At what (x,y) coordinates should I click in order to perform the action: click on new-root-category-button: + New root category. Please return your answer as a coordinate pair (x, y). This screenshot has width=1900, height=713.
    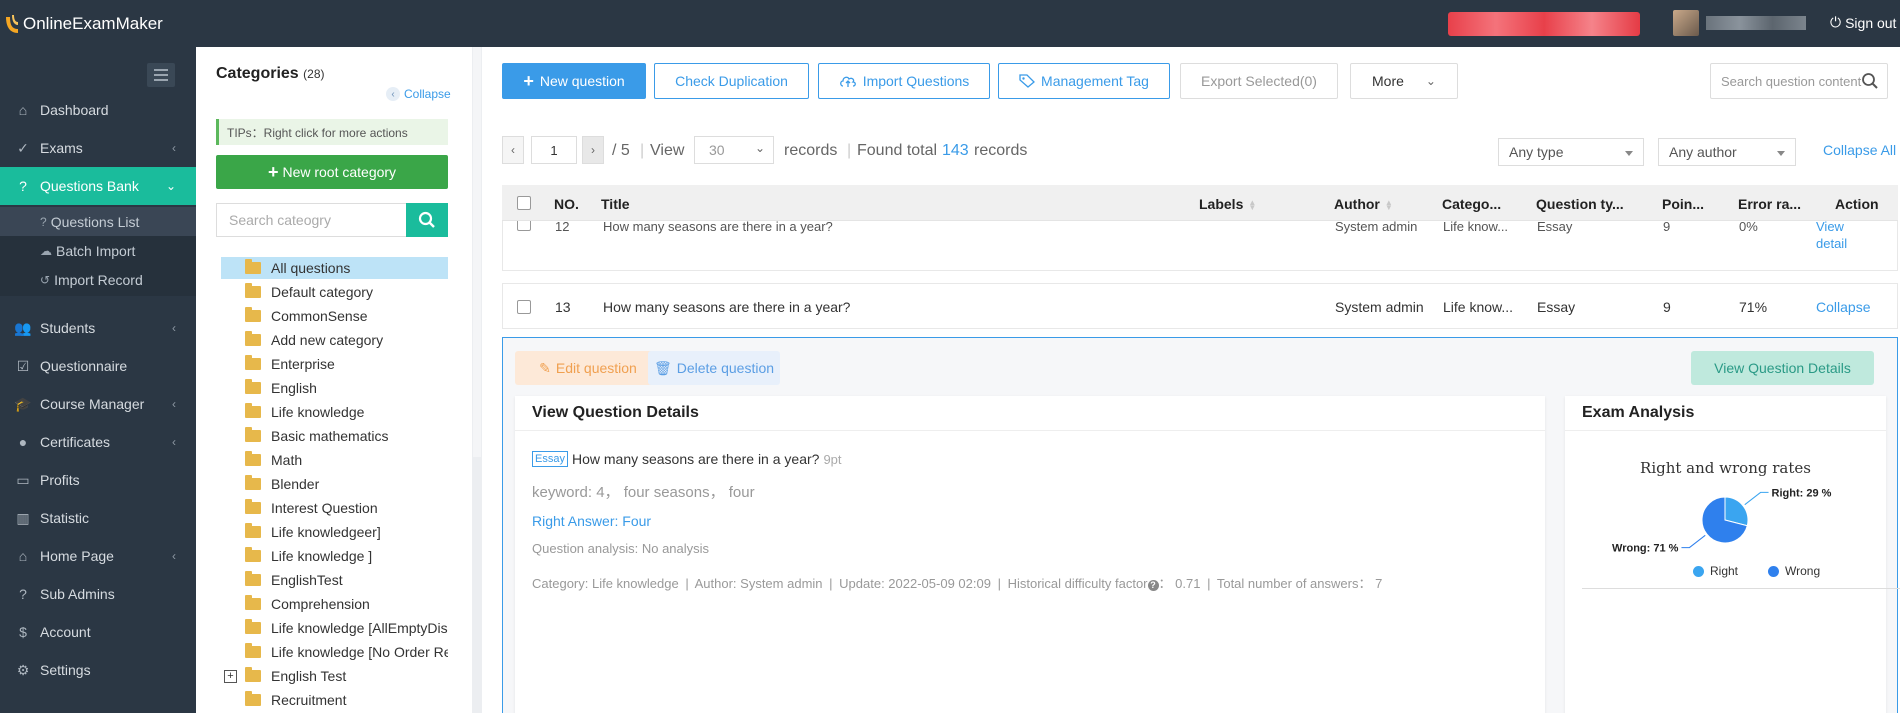
    Looking at the image, I should click on (332, 172).